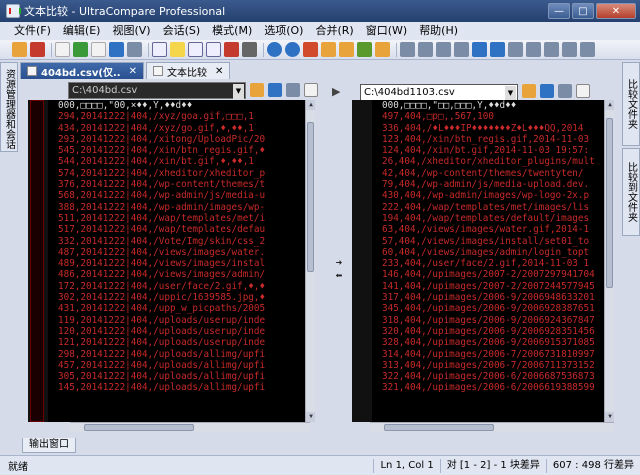 The height and width of the screenshot is (475, 640). What do you see at coordinates (105, 90) in the screenshot?
I see `left-path-value: C:\404bd.csv` at bounding box center [105, 90].